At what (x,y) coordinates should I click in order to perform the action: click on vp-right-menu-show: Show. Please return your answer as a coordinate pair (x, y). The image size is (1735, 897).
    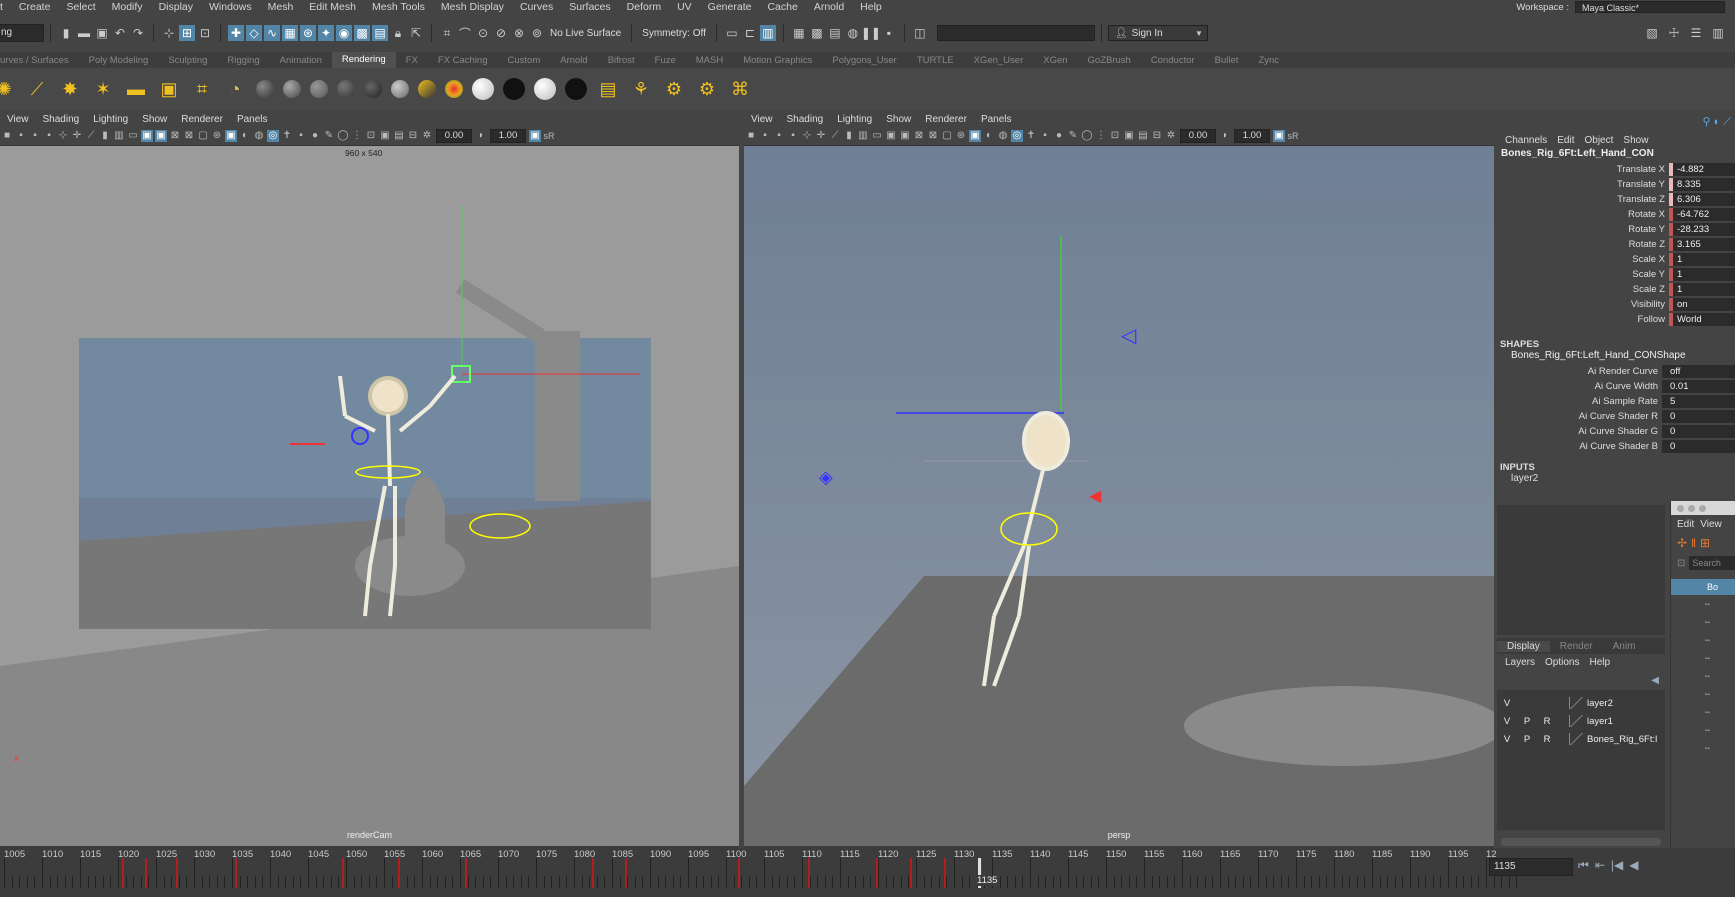
    Looking at the image, I should click on (898, 119).